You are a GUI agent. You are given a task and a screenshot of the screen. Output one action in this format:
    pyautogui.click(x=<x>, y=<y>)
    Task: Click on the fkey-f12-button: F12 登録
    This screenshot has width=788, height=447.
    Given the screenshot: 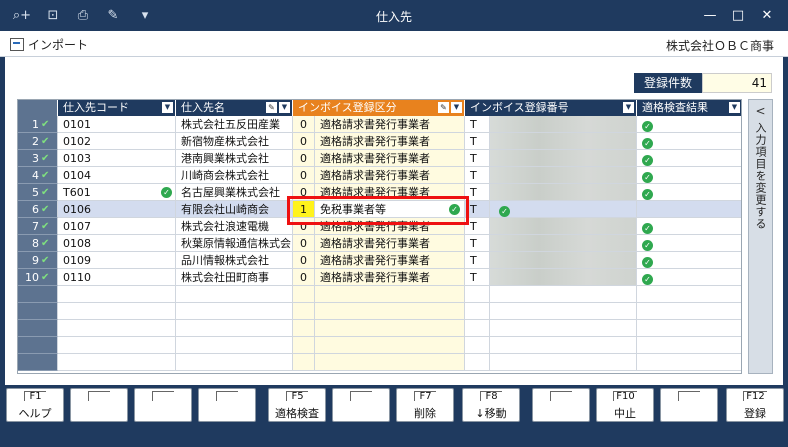 What is the action you would take?
    pyautogui.click(x=755, y=405)
    